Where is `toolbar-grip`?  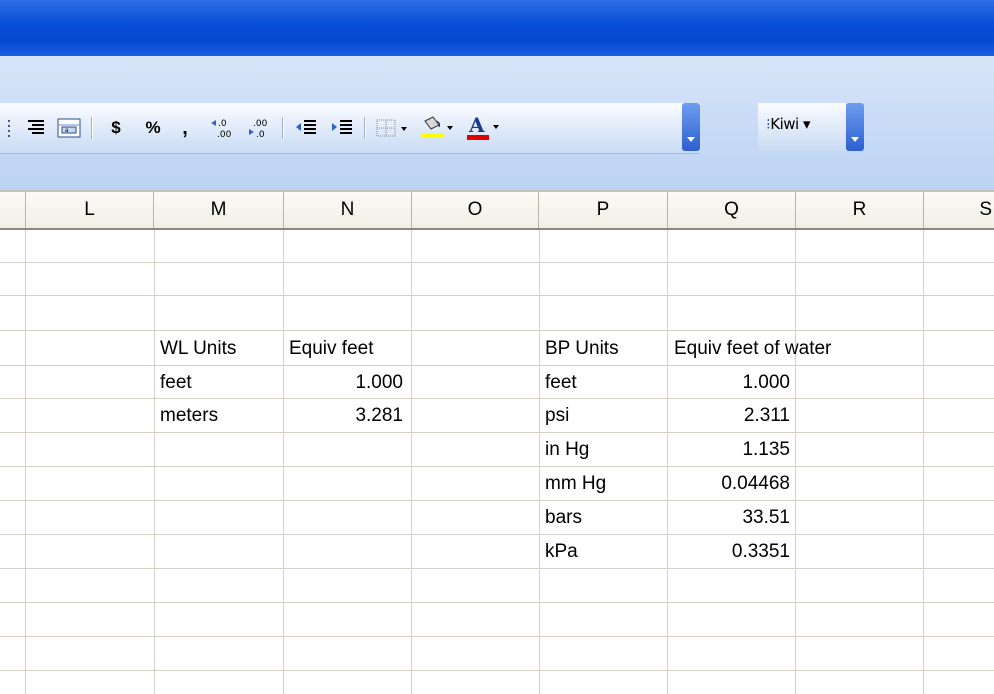
toolbar-grip is located at coordinates (9, 128).